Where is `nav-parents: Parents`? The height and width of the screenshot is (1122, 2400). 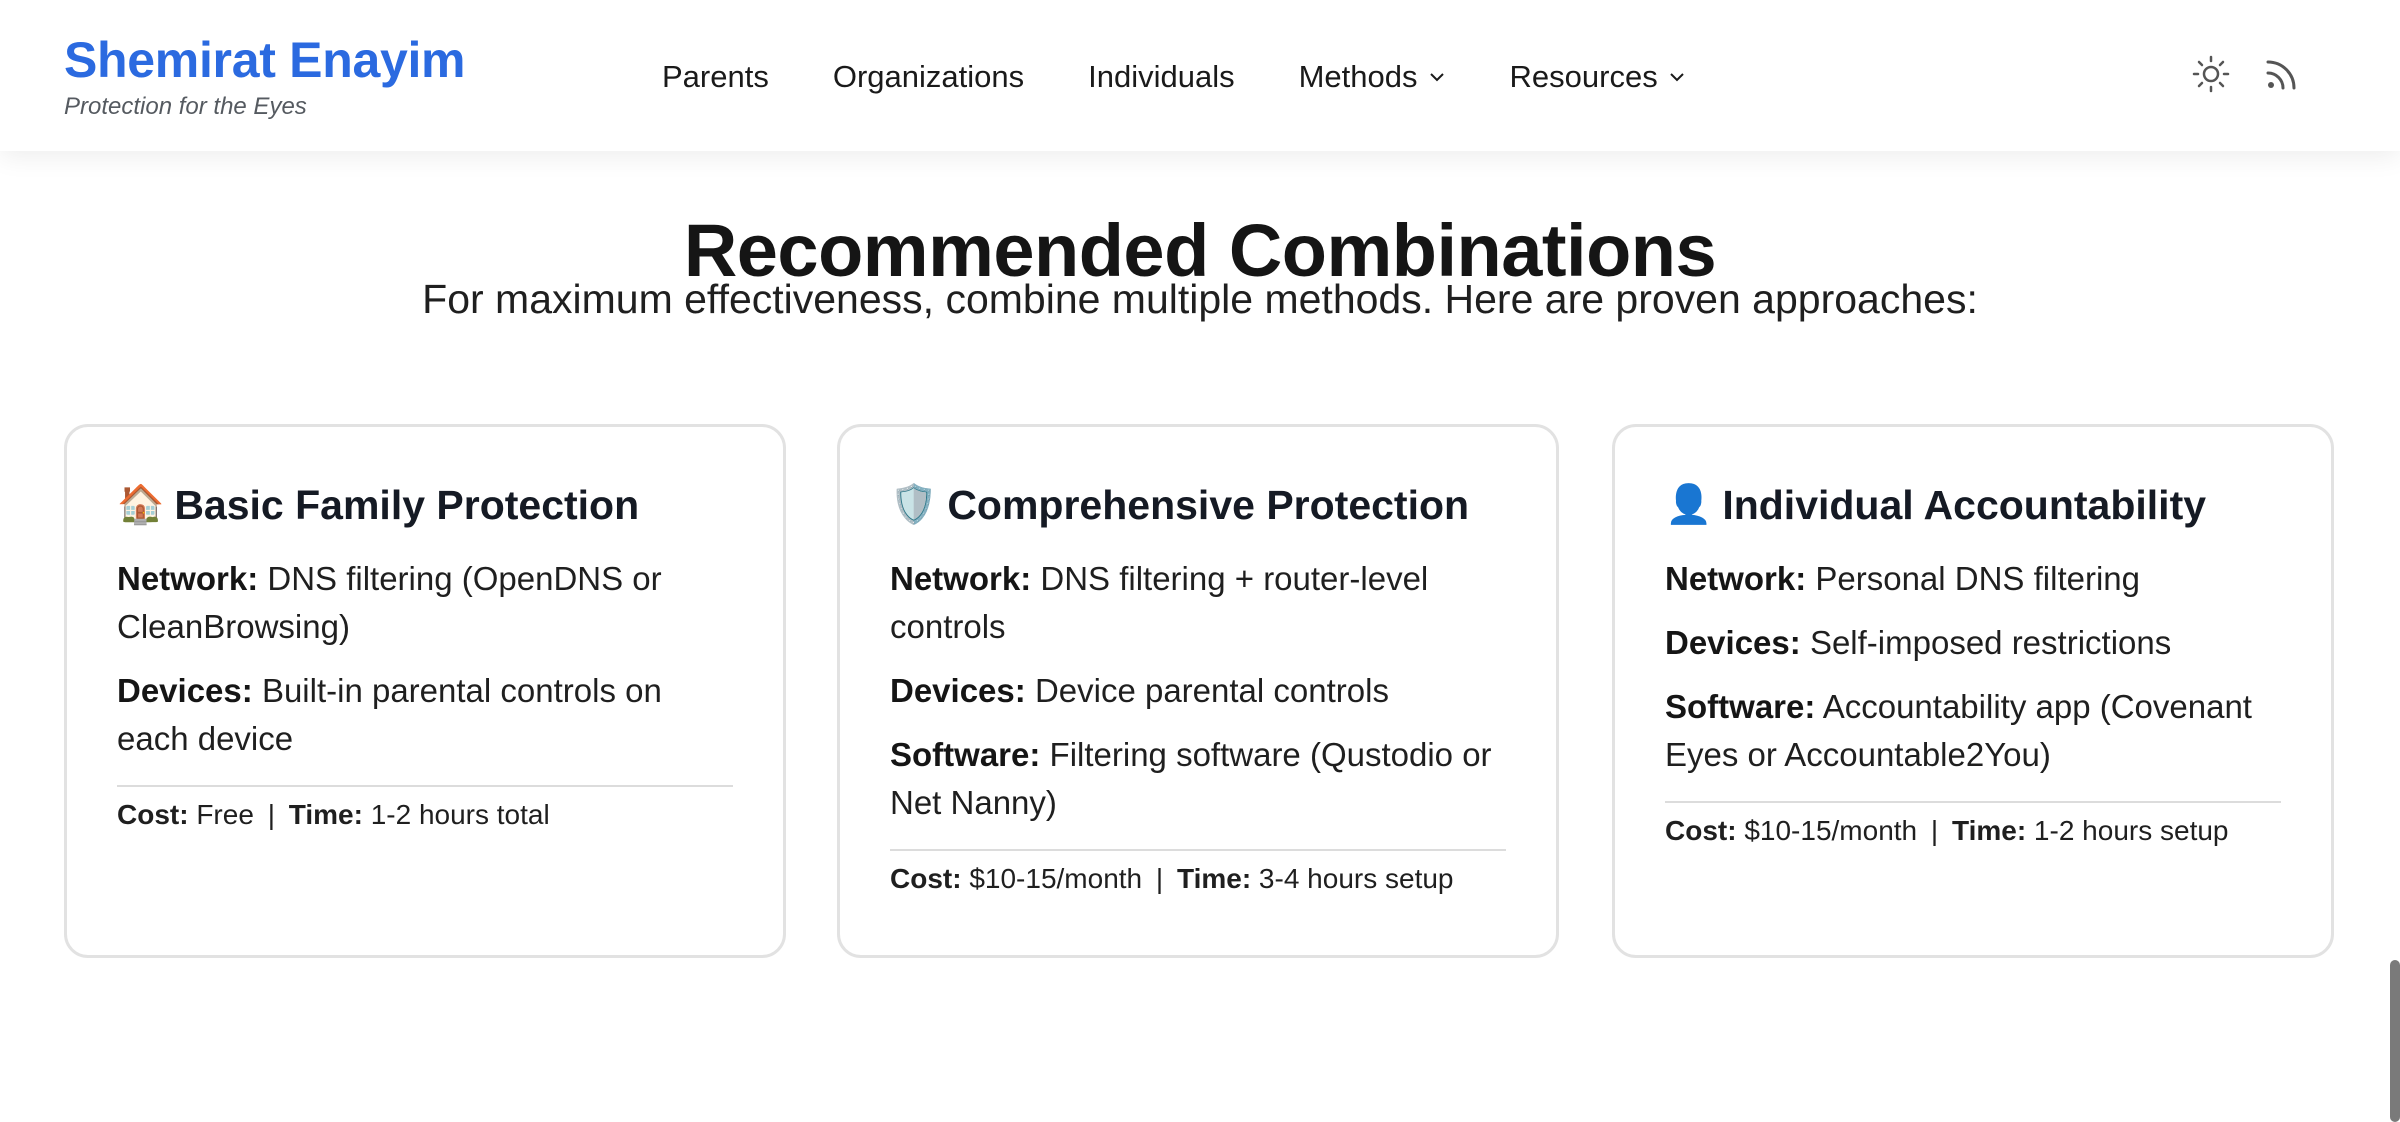
nav-parents: Parents is located at coordinates (715, 77).